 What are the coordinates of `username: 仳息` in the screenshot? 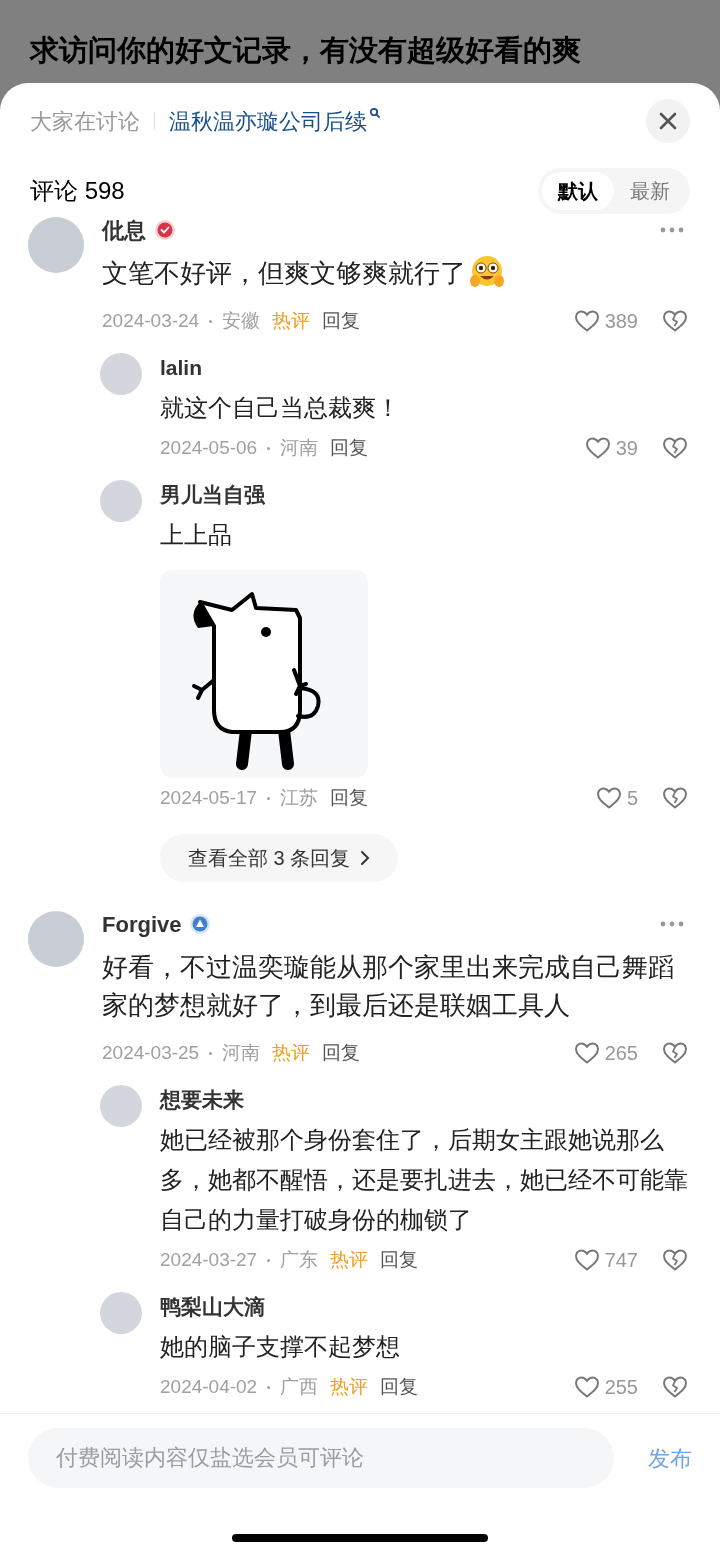 It's located at (124, 231).